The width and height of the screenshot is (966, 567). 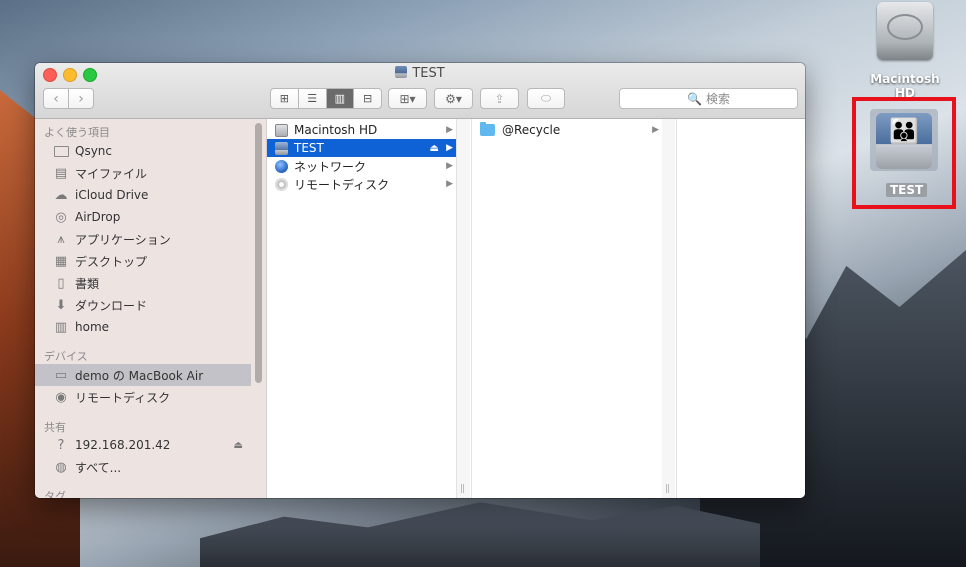 What do you see at coordinates (87, 283) in the screenshot?
I see `sidebar-item-label: 書類` at bounding box center [87, 283].